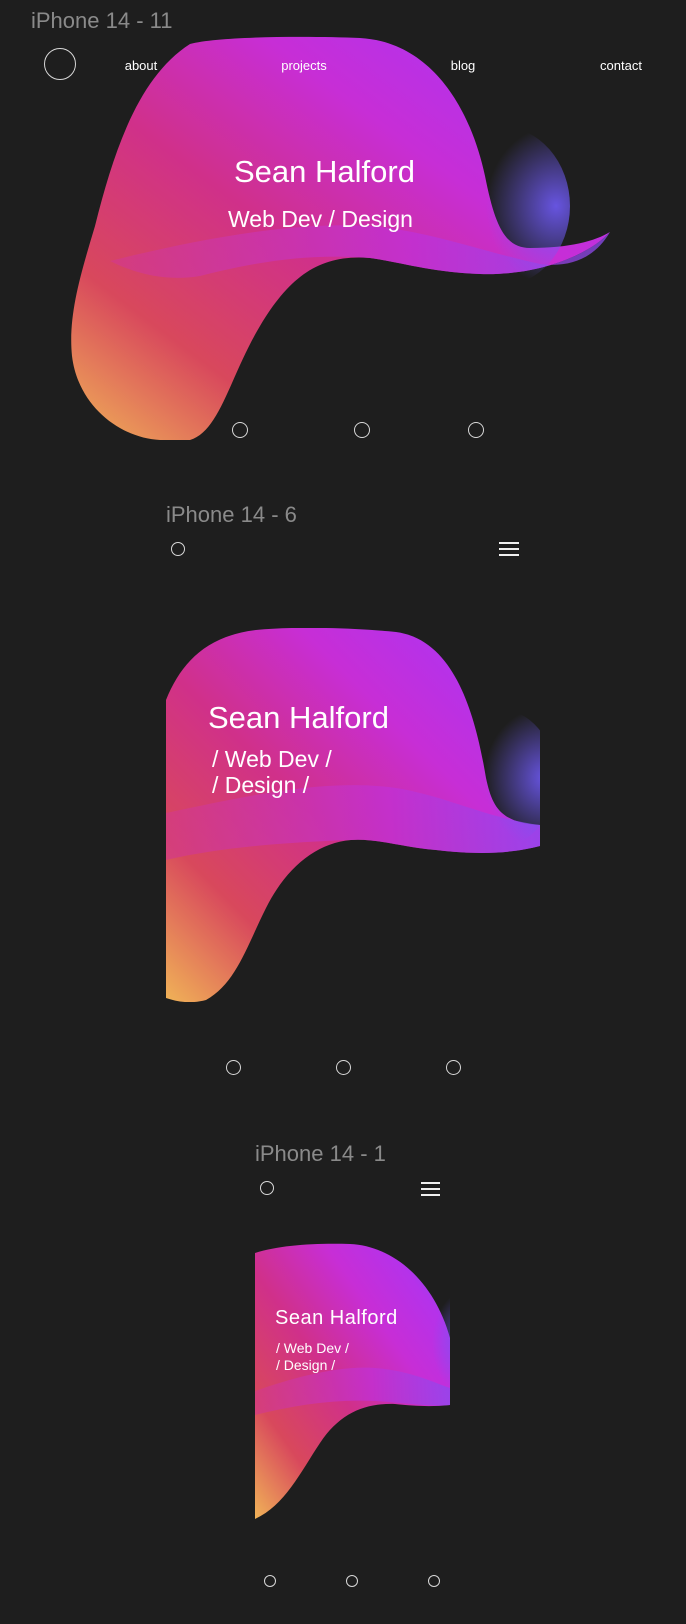 Image resolution: width=686 pixels, height=1624 pixels. I want to click on frame-title: iPhone 14 - 11, so click(102, 20).